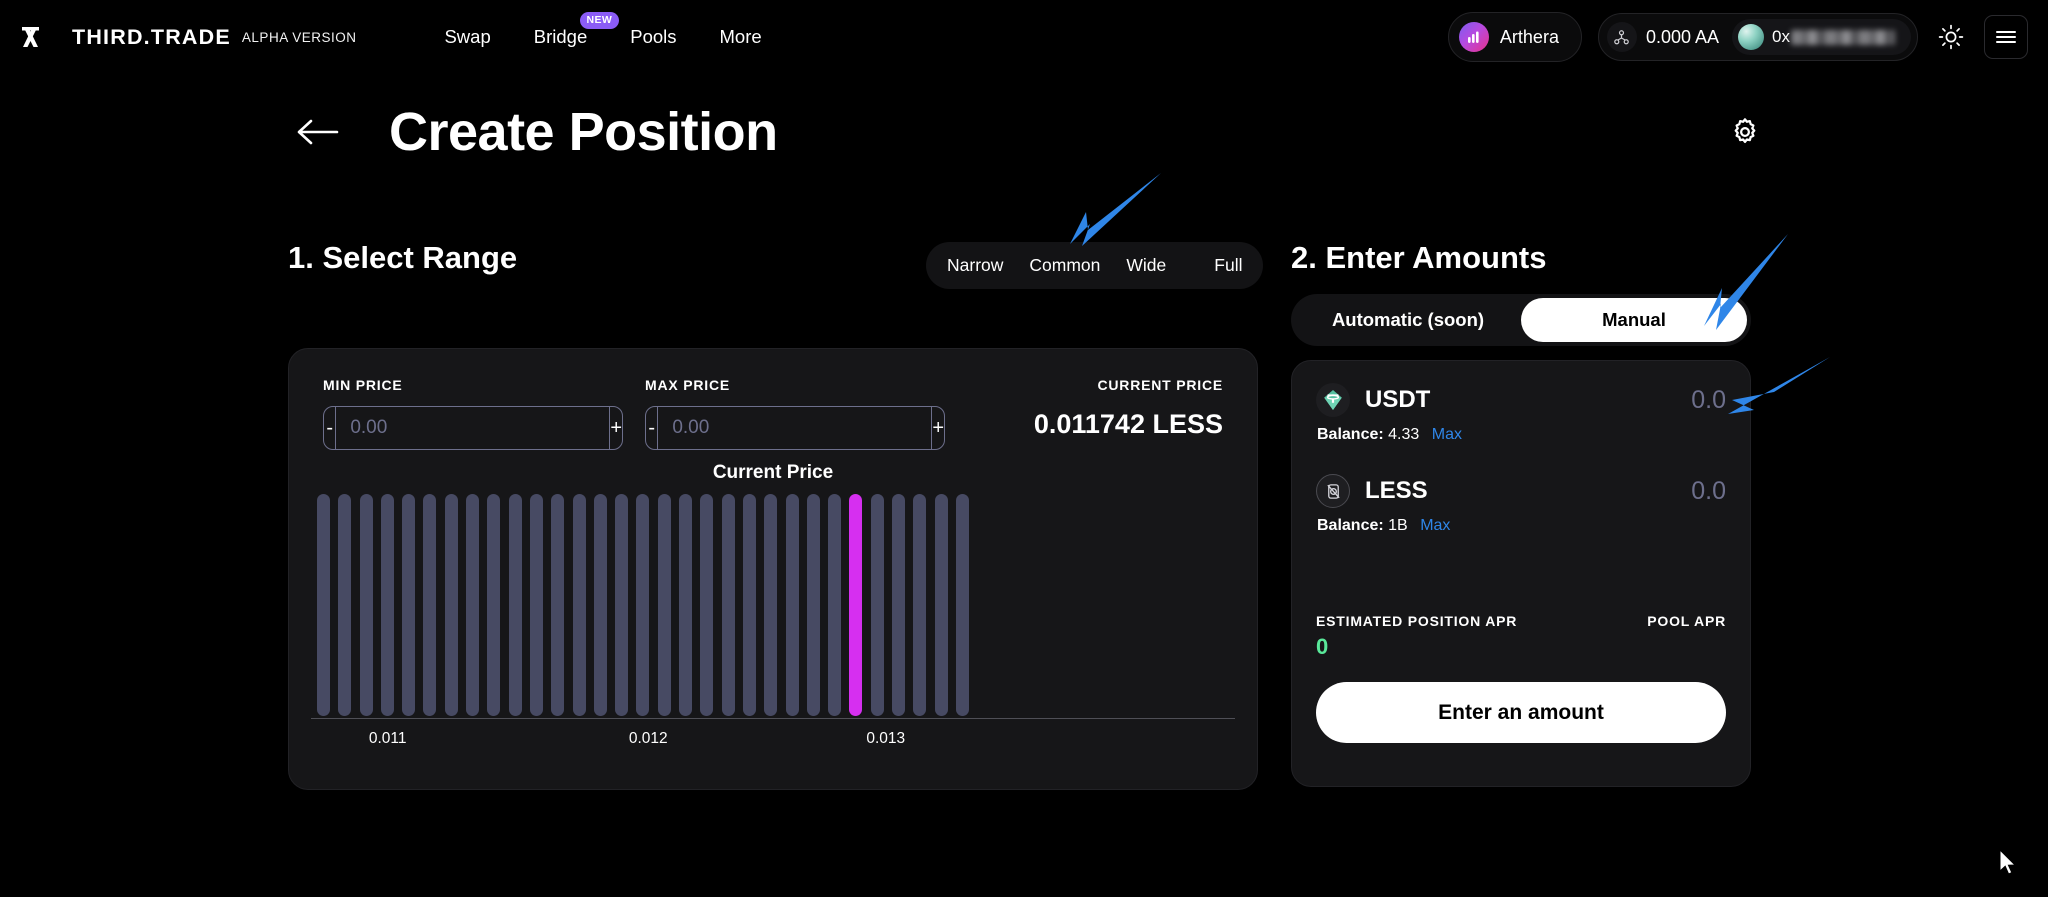 The height and width of the screenshot is (897, 2048). I want to click on mode-label: Automatic (soon), so click(1408, 319).